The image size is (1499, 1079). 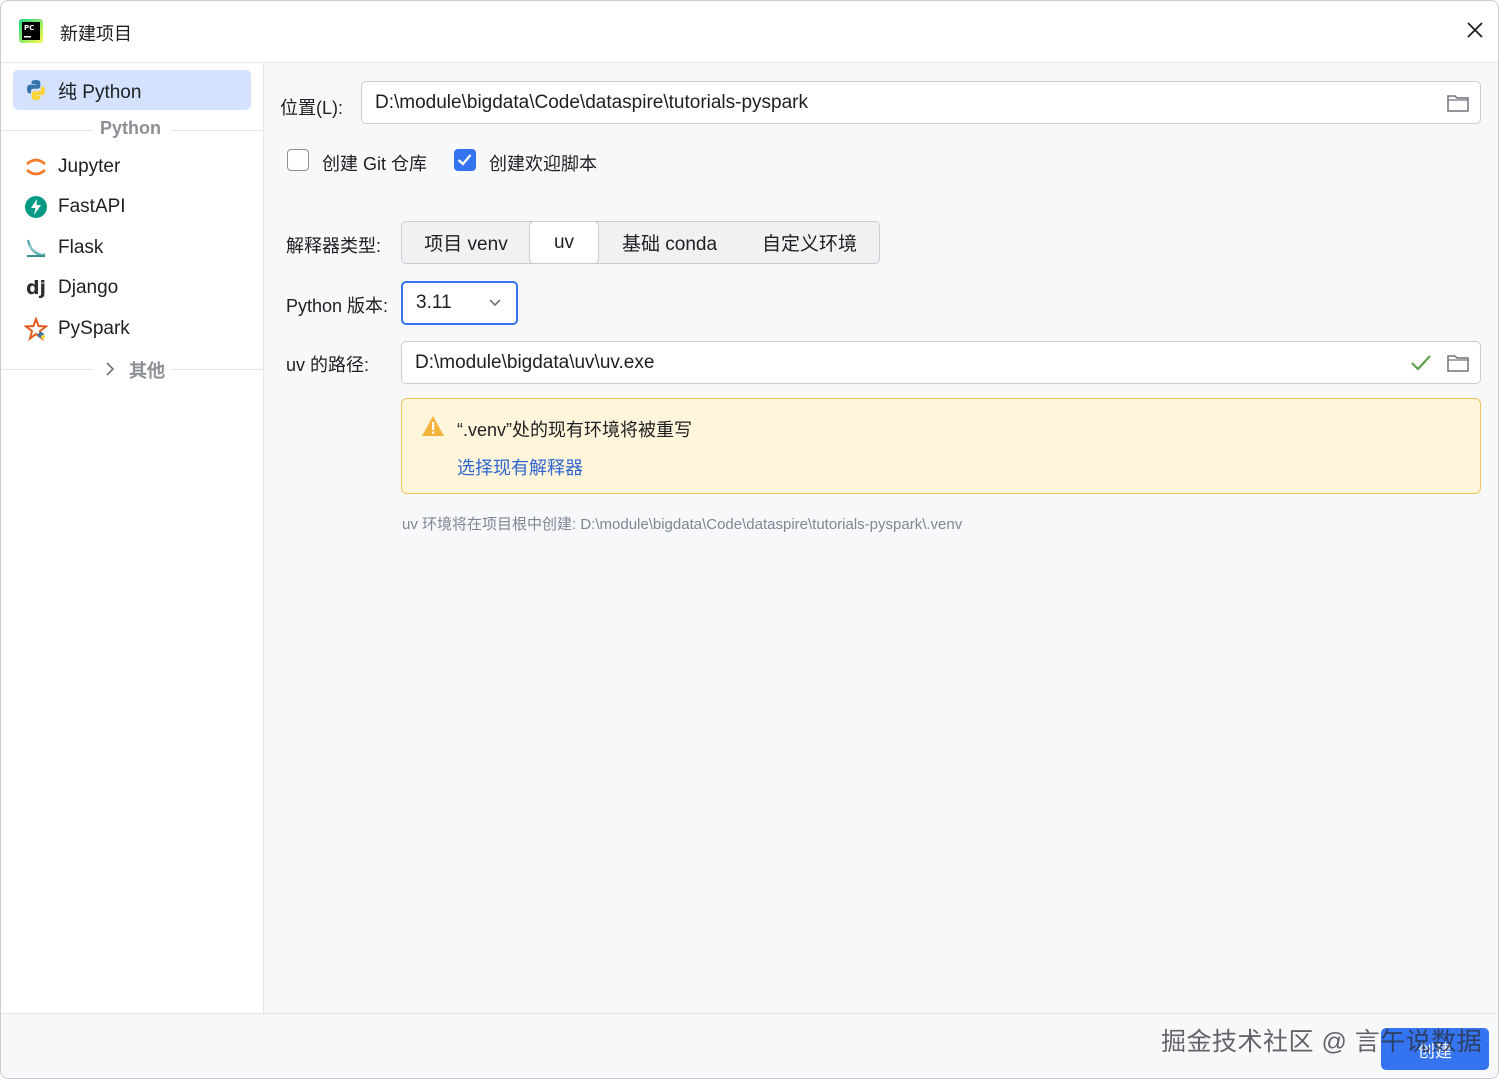 What do you see at coordinates (1421, 363) in the screenshot?
I see `check-valid-icon` at bounding box center [1421, 363].